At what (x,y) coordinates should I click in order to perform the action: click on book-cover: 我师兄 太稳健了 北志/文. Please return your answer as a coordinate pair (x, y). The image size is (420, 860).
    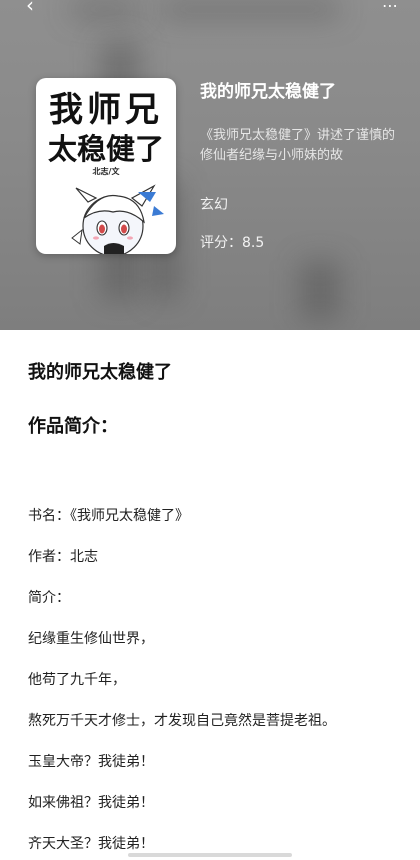
    Looking at the image, I should click on (106, 166).